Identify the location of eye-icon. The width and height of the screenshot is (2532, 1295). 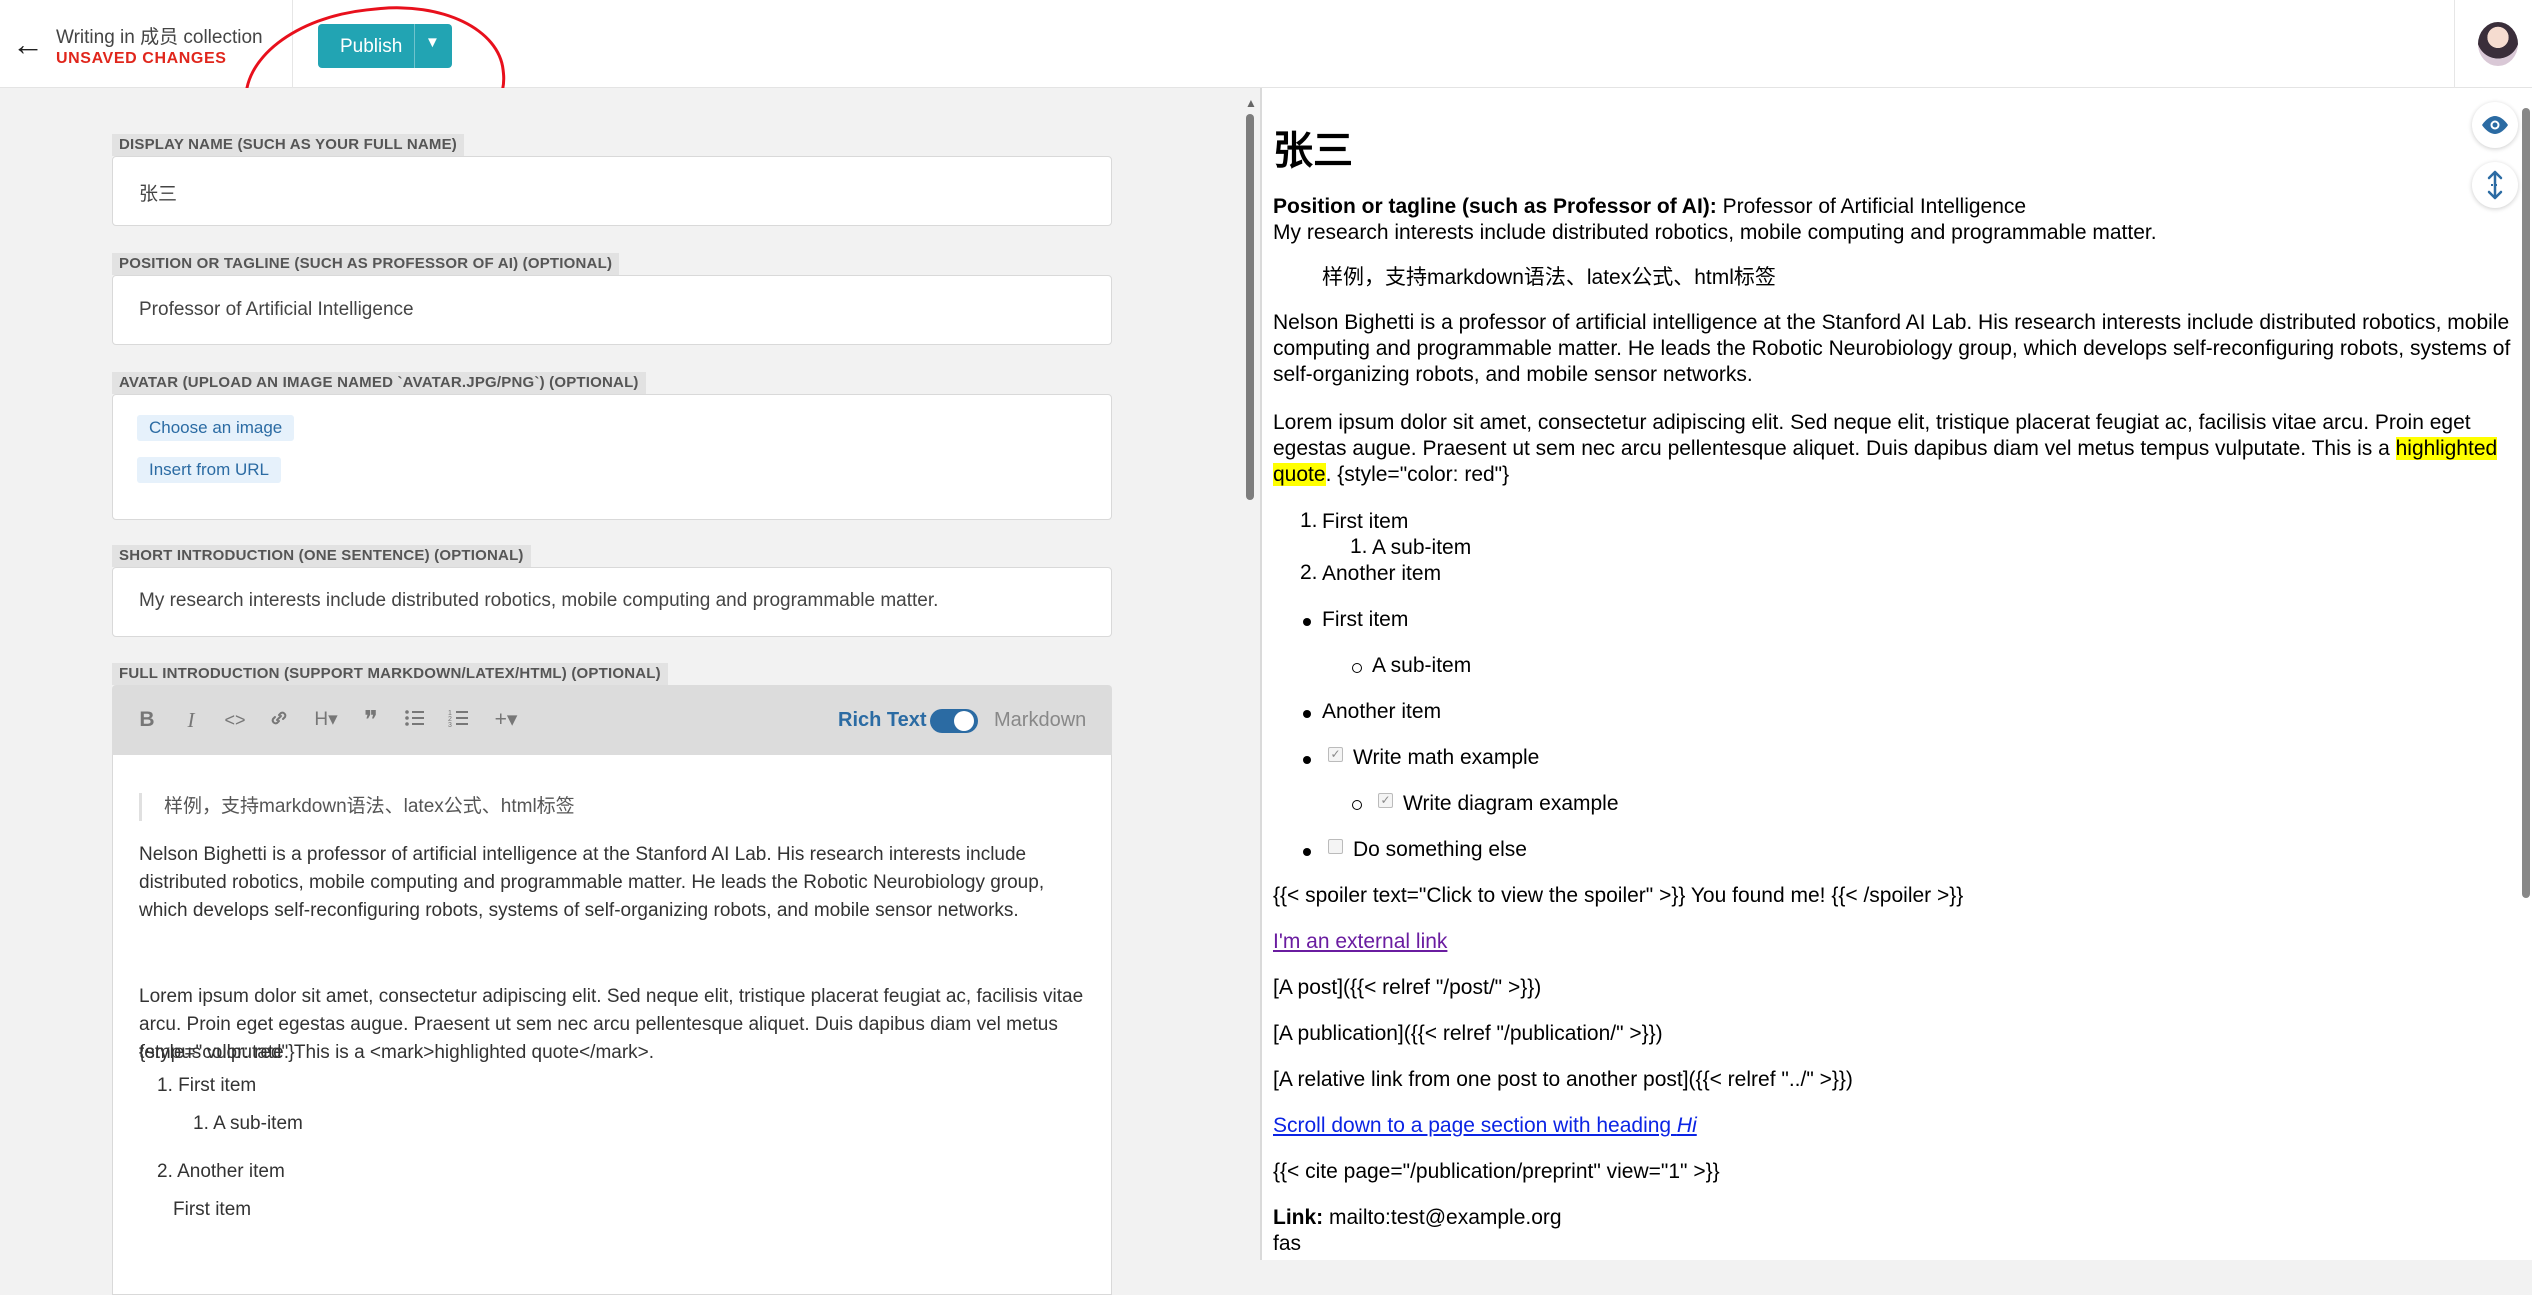
(2495, 125).